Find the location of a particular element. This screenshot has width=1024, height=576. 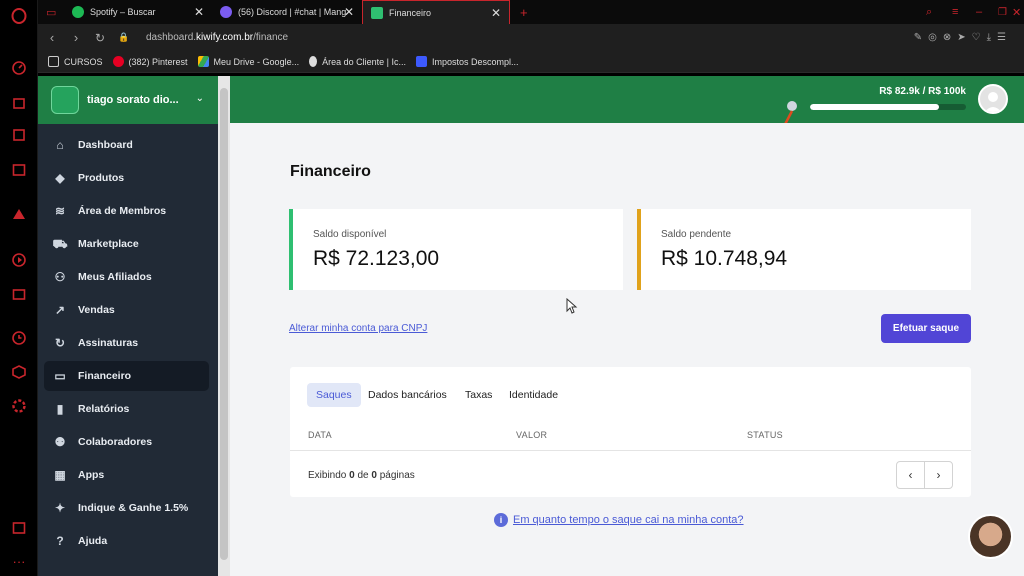

card-icon: ▭ is located at coordinates (60, 376).